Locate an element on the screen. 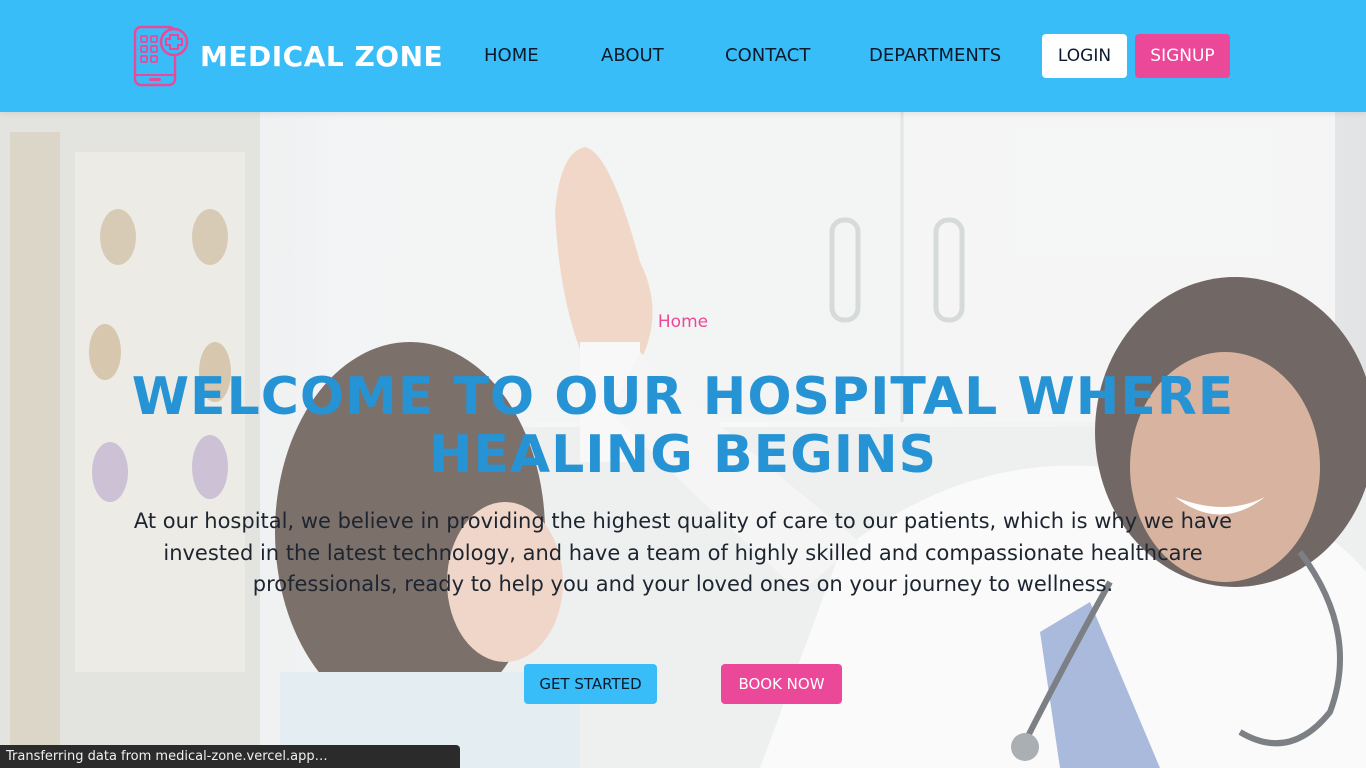 The height and width of the screenshot is (768, 1366). login-button: LOGIN is located at coordinates (1084, 56).